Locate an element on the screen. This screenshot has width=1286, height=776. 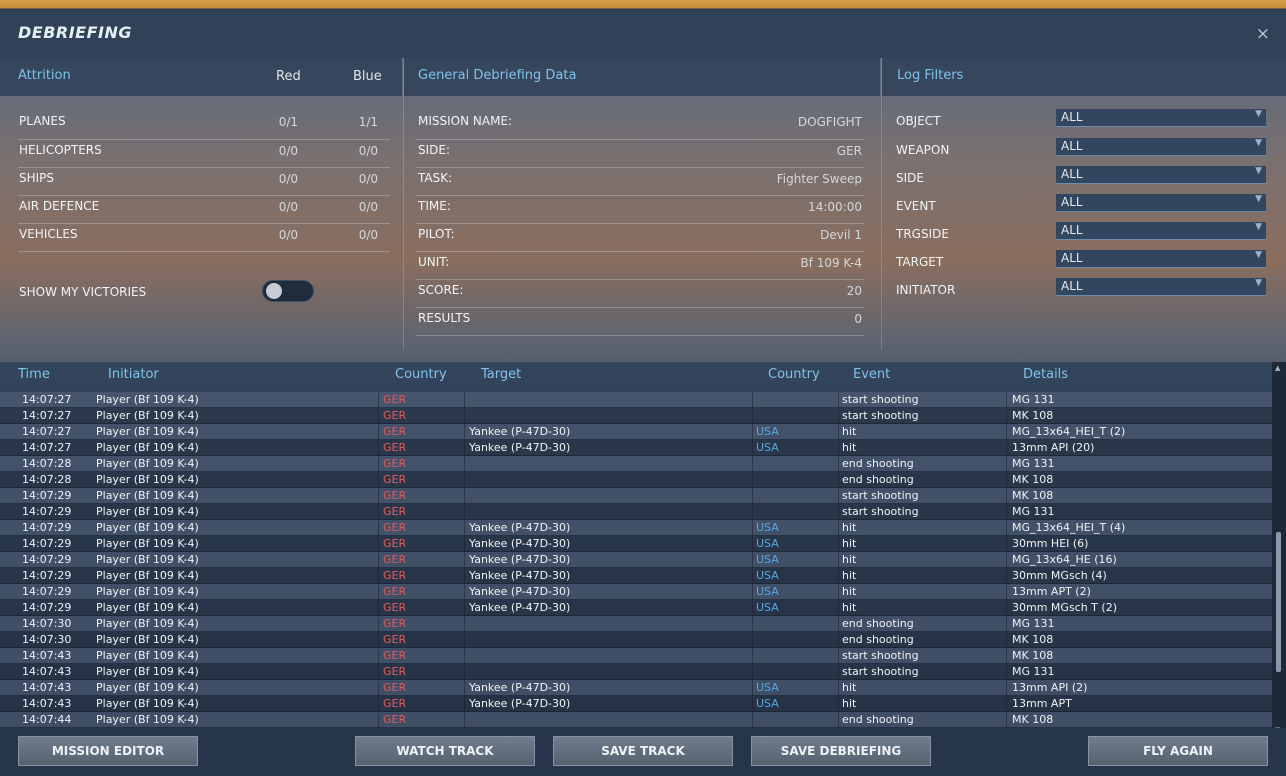
filter-select-event: ALL ▼ is located at coordinates (1161, 203).